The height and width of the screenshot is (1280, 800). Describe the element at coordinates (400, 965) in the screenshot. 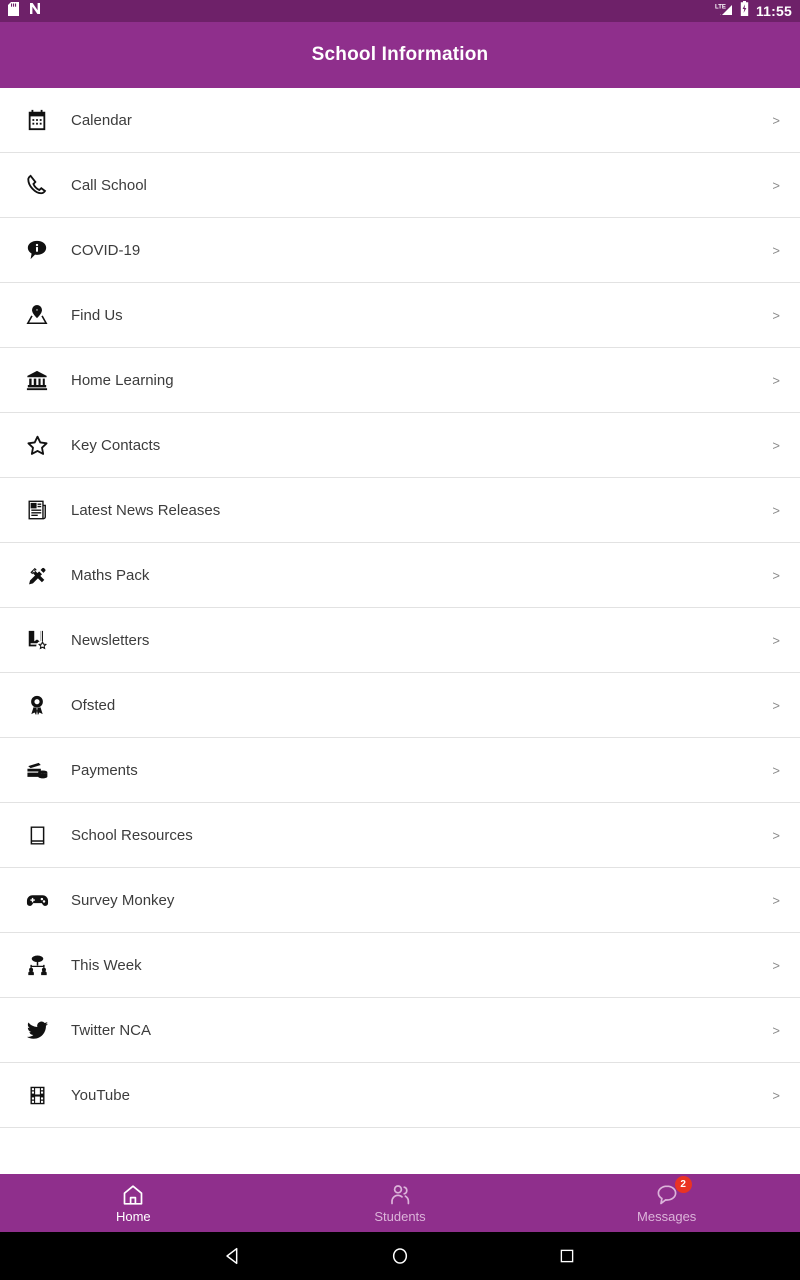

I see `list-item-this-week: This Week >` at that location.